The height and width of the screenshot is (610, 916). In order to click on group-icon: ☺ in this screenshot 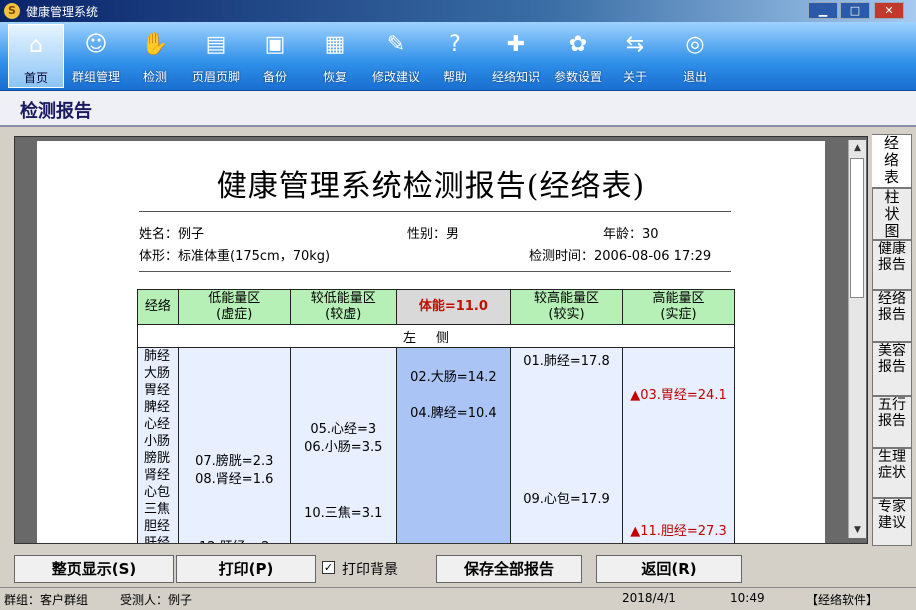, I will do `click(96, 44)`.